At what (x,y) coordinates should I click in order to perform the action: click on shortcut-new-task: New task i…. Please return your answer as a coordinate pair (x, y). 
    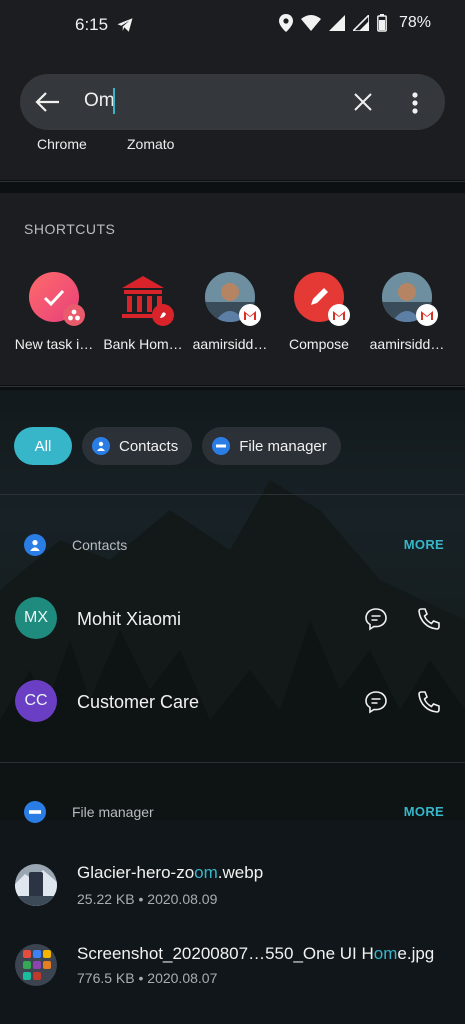
    Looking at the image, I should click on (54, 312).